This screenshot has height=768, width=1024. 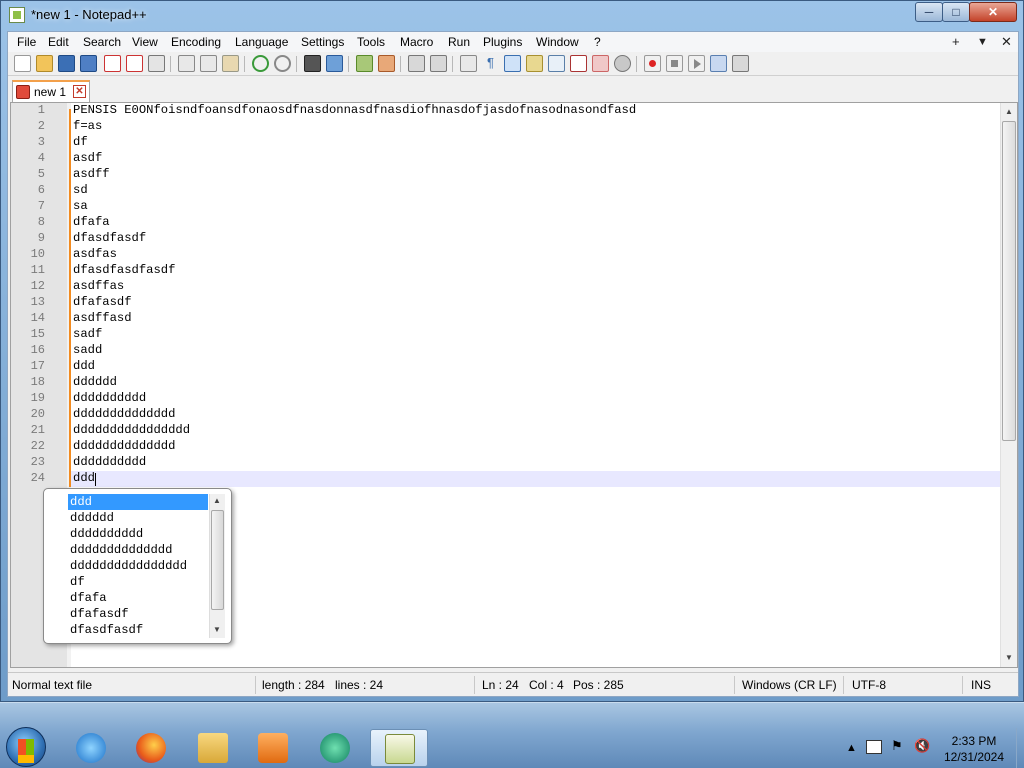 What do you see at coordinates (740, 63) in the screenshot?
I see `save-macro-icon` at bounding box center [740, 63].